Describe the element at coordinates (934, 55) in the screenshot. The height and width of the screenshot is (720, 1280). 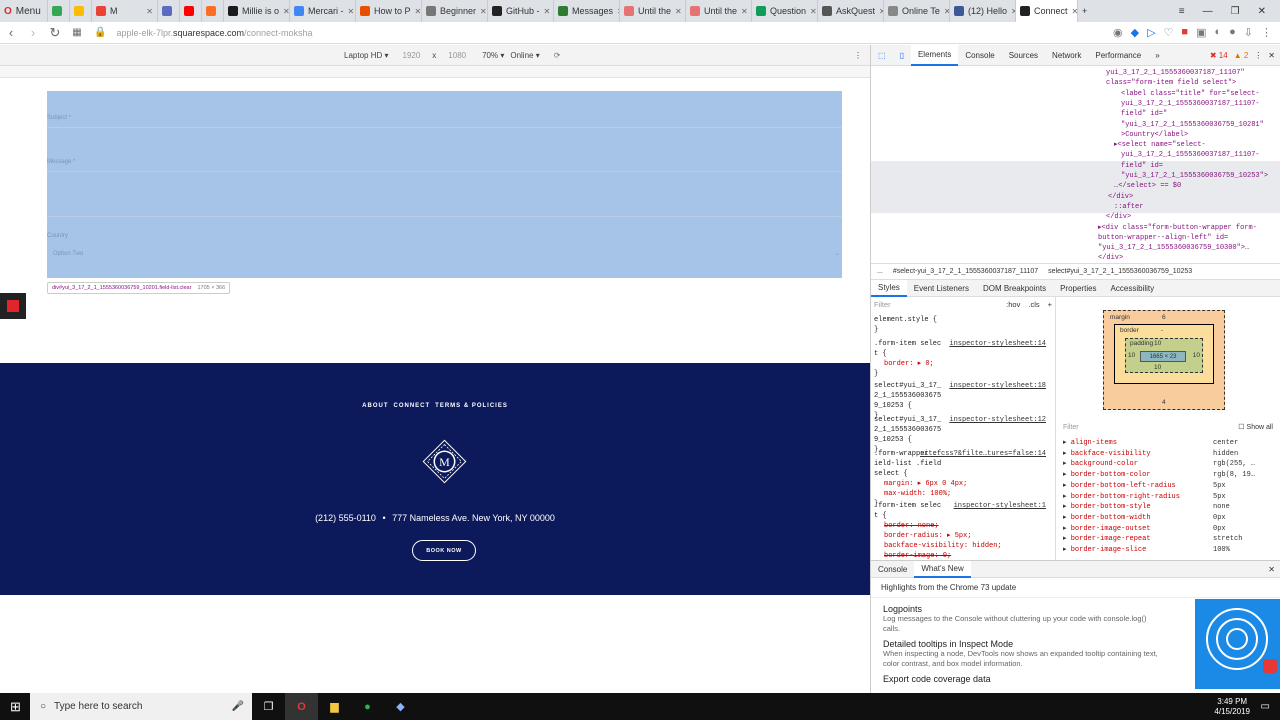
I see `devtools-tab: Elements` at that location.